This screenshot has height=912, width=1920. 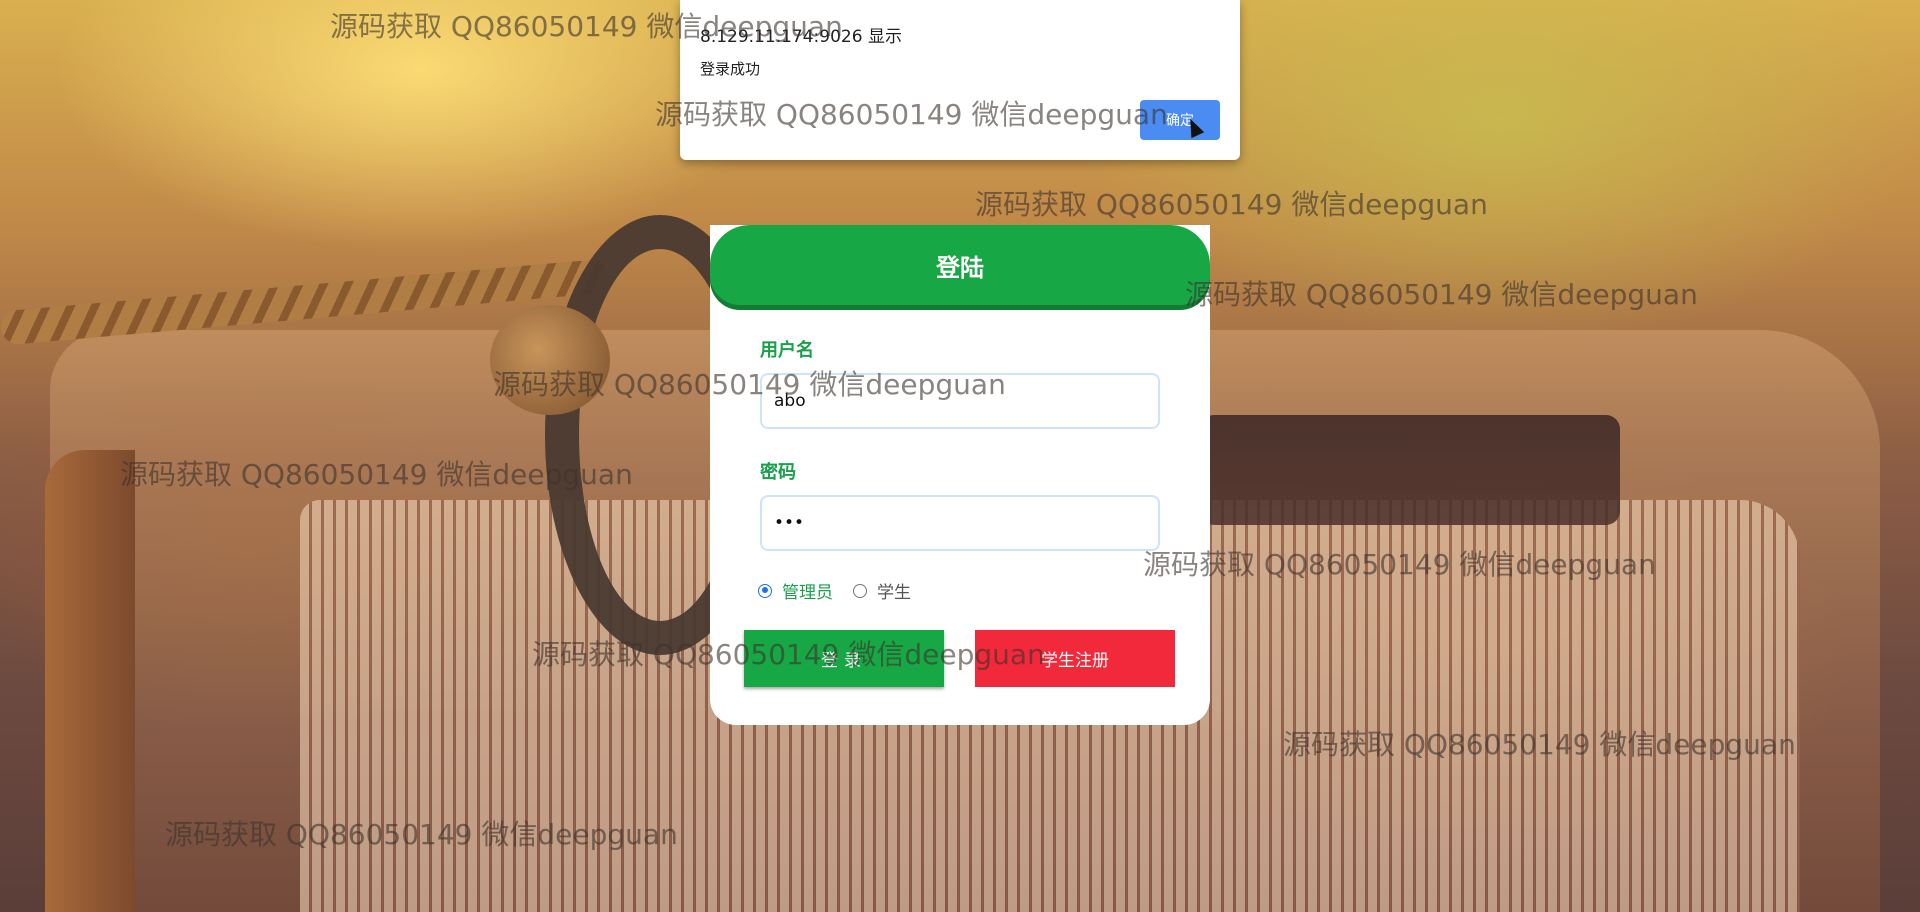 I want to click on password-input, so click(x=960, y=523).